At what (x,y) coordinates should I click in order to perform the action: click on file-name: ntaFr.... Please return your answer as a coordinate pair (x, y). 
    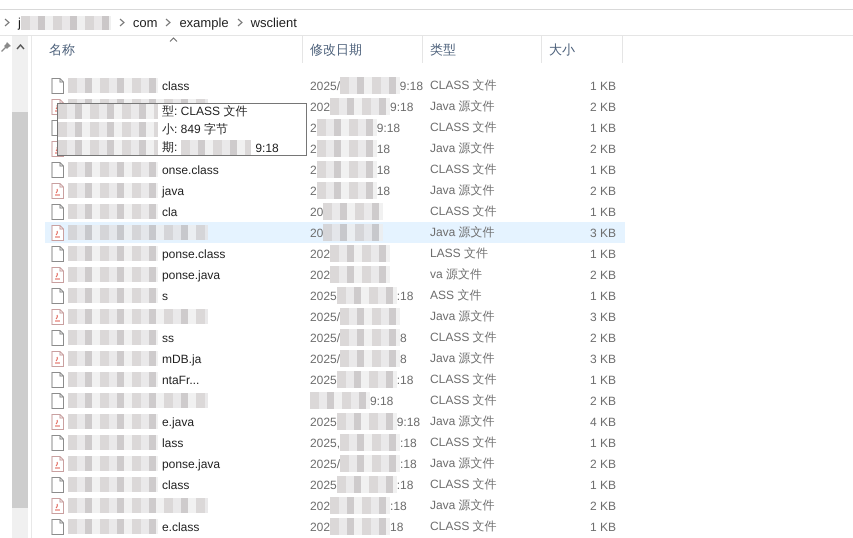
    Looking at the image, I should click on (181, 379).